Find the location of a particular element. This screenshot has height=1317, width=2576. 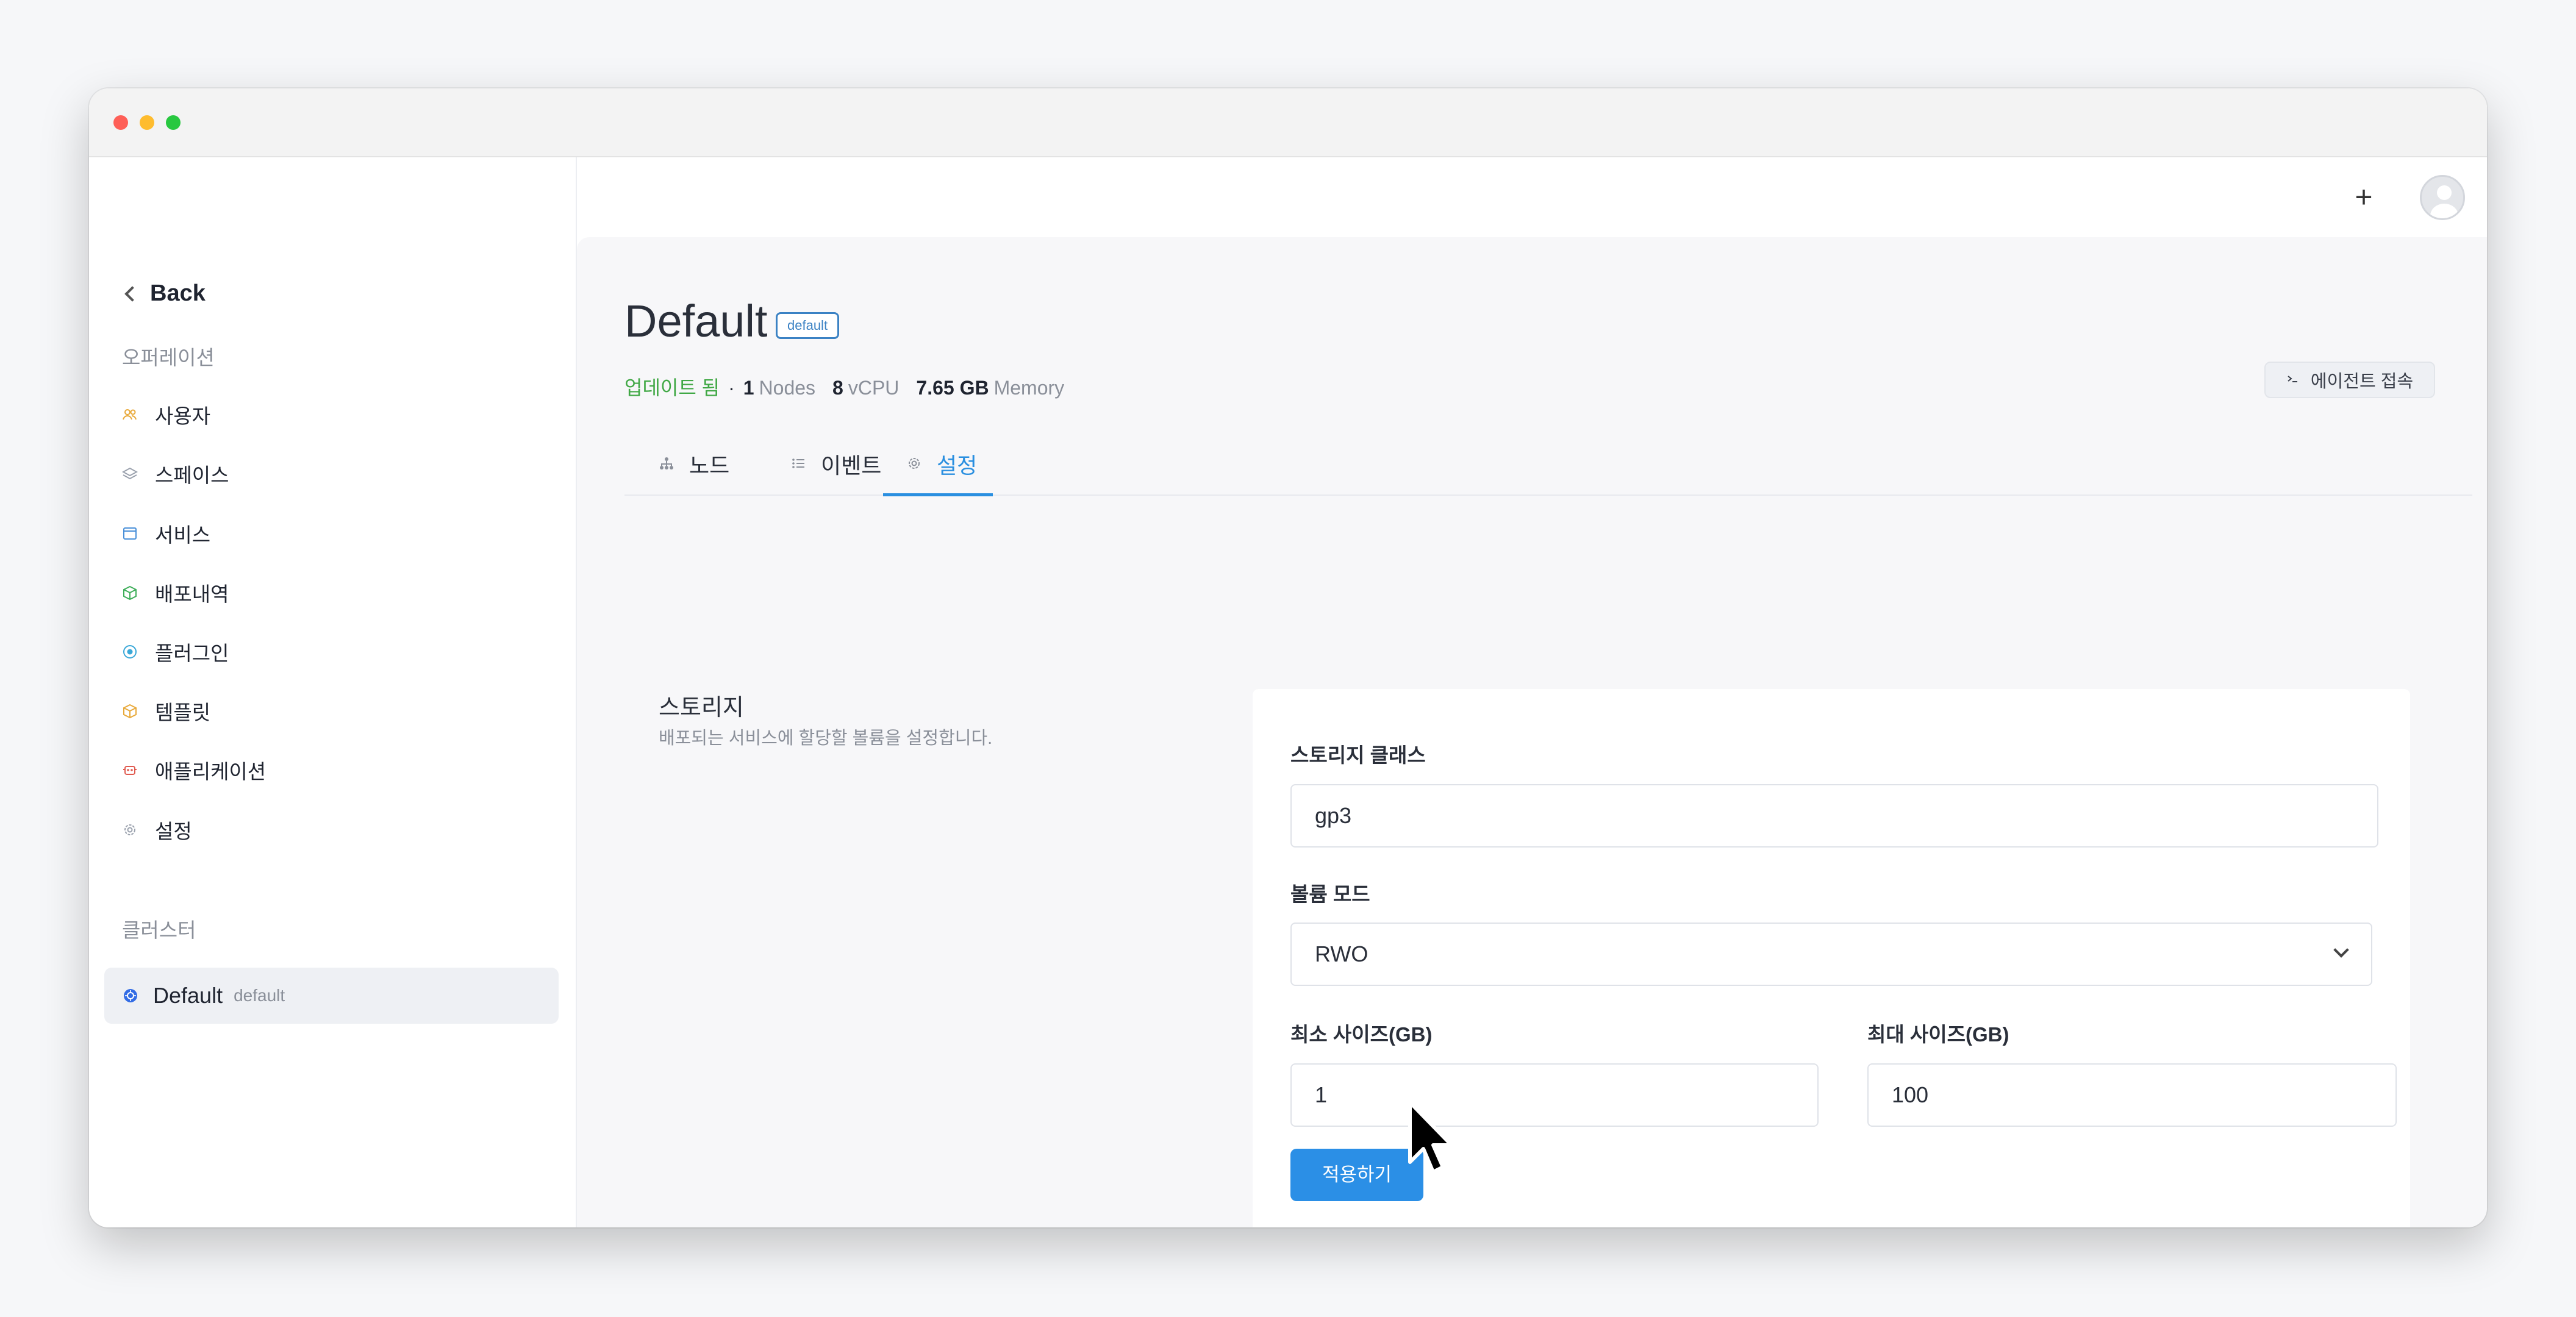

sidebar-item-label: 설정 is located at coordinates (174, 831).